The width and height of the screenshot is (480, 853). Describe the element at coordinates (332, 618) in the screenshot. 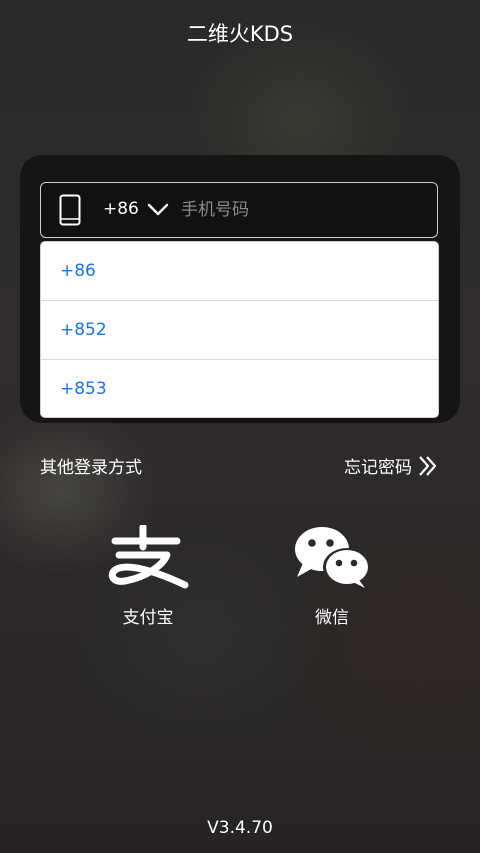

I see `wechat-label: 微信` at that location.